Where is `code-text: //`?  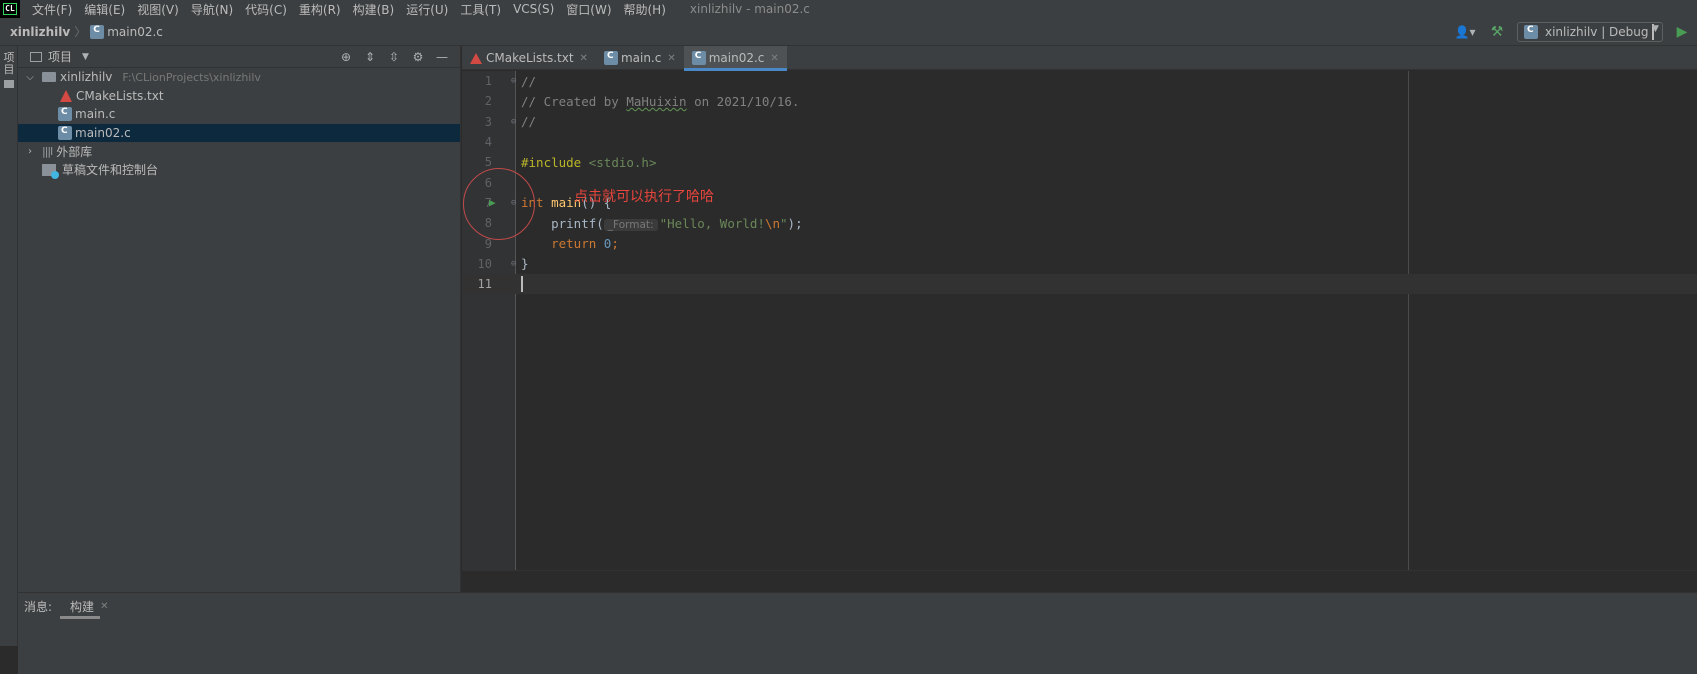 code-text: // is located at coordinates (528, 121).